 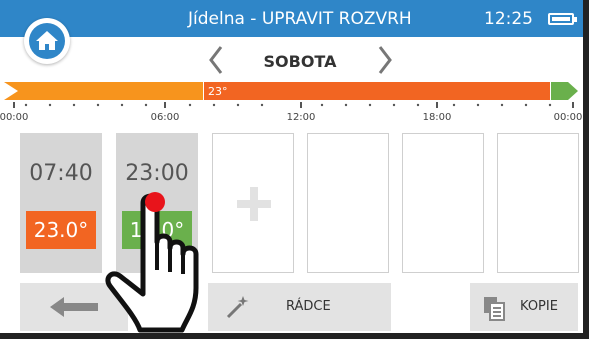 What do you see at coordinates (300, 61) in the screenshot?
I see `day-label: SOBOTA` at bounding box center [300, 61].